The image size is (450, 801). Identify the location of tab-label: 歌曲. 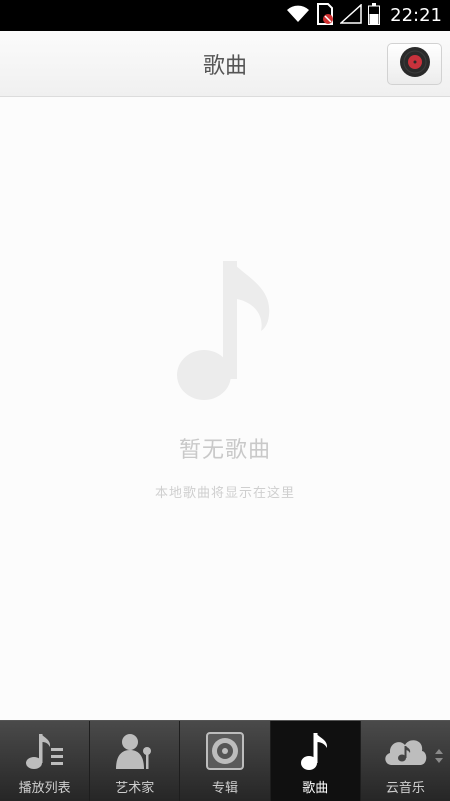
(315, 788).